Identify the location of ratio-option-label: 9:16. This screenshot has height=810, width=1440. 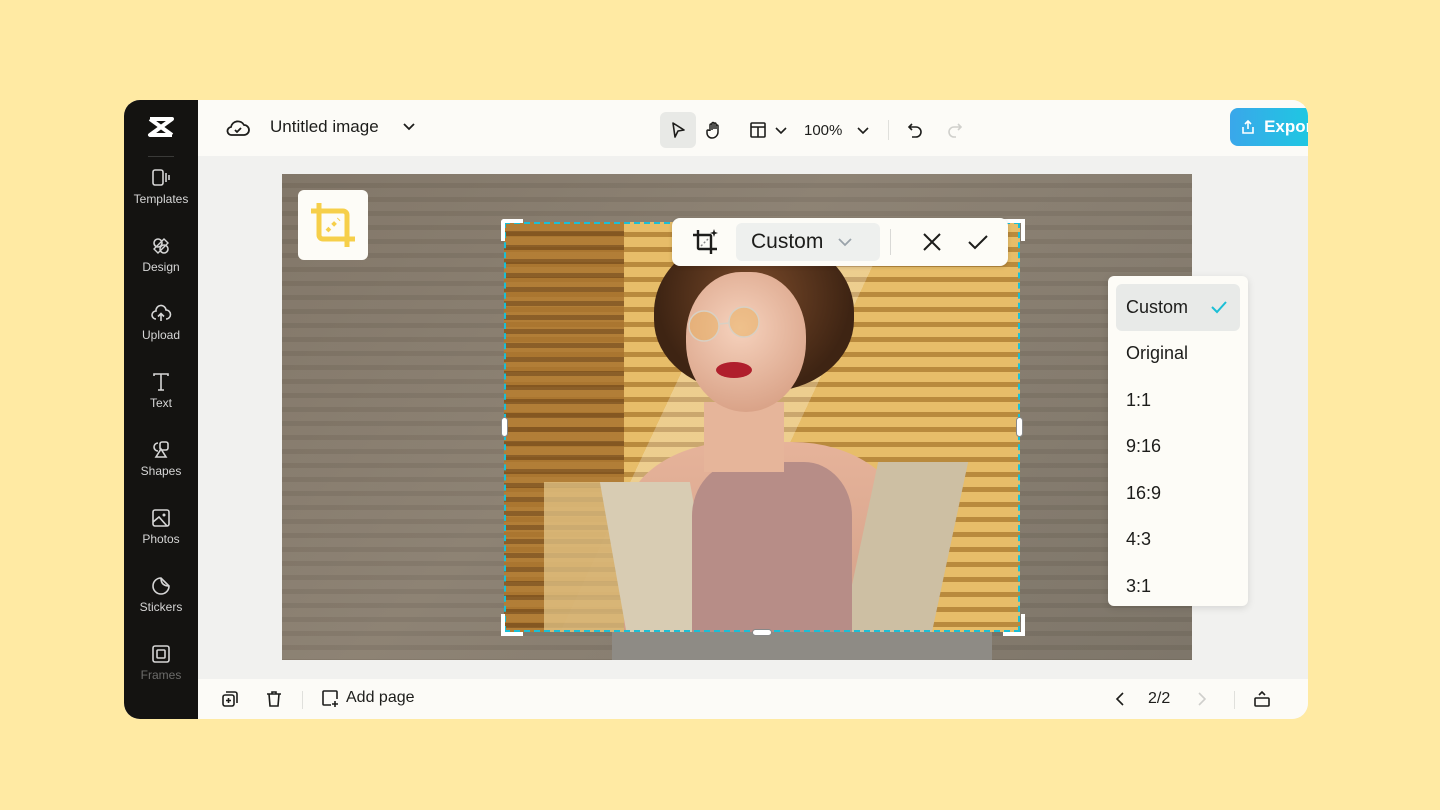
(1144, 446).